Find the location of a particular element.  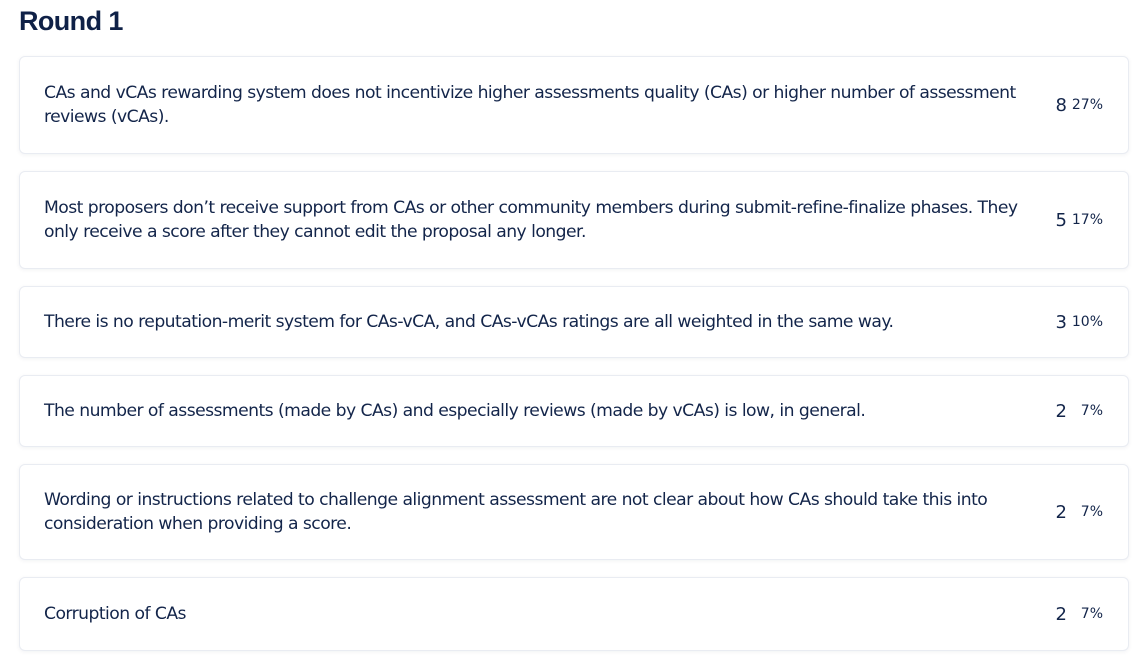

result-percent: 27% is located at coordinates (1087, 105).